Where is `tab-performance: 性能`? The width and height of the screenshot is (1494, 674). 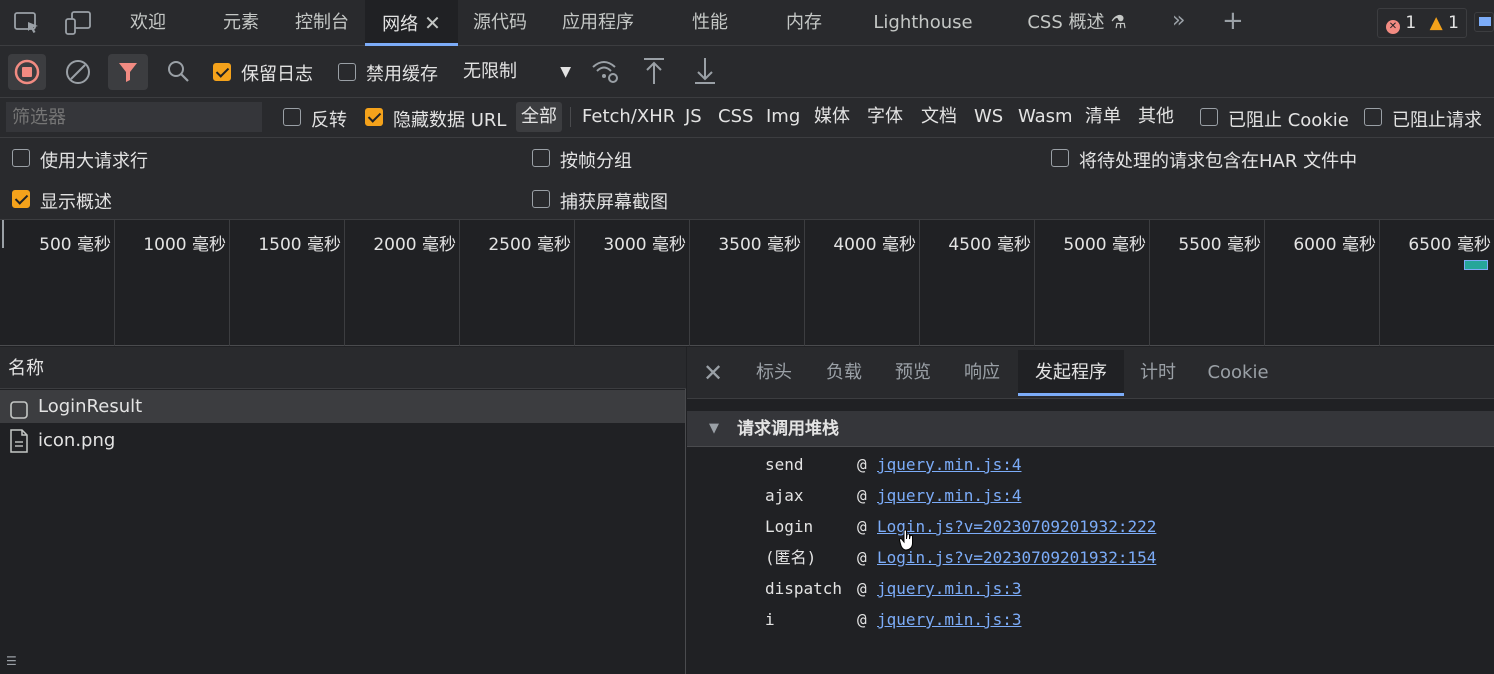 tab-performance: 性能 is located at coordinates (710, 23).